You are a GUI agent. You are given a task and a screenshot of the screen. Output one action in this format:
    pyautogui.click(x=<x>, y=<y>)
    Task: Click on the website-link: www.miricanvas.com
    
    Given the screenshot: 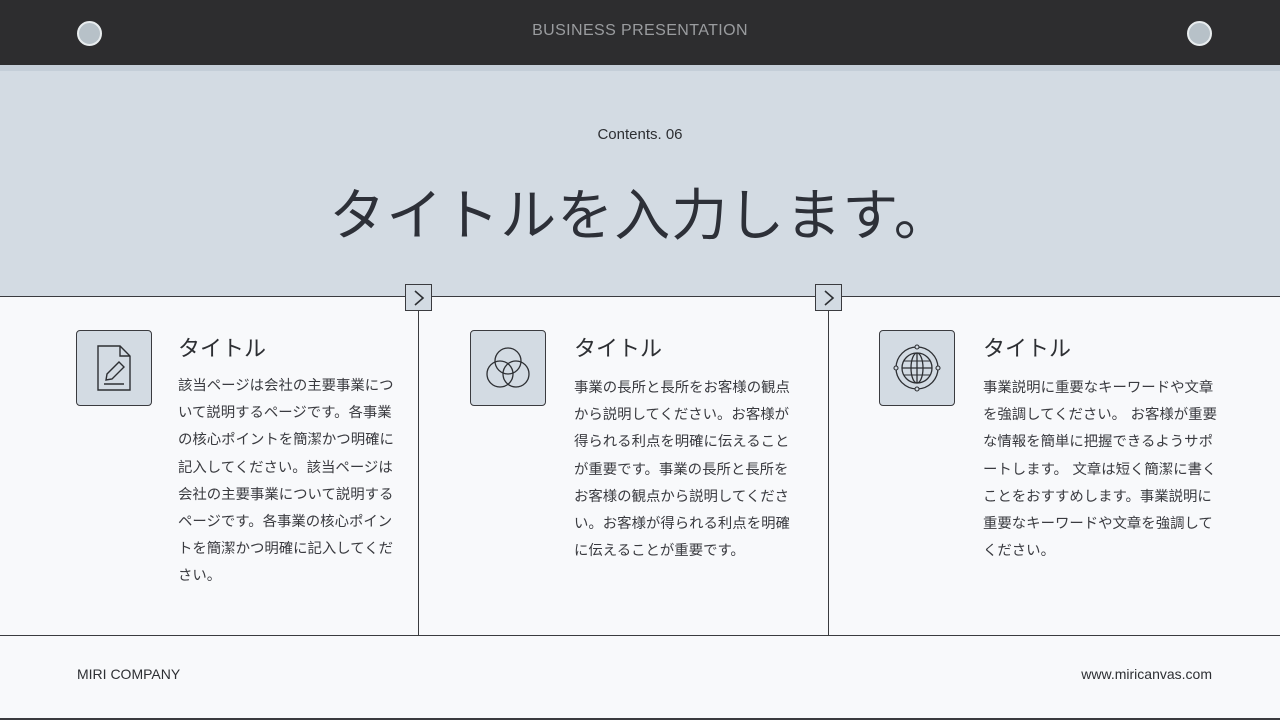 What is the action you would take?
    pyautogui.click(x=1146, y=674)
    